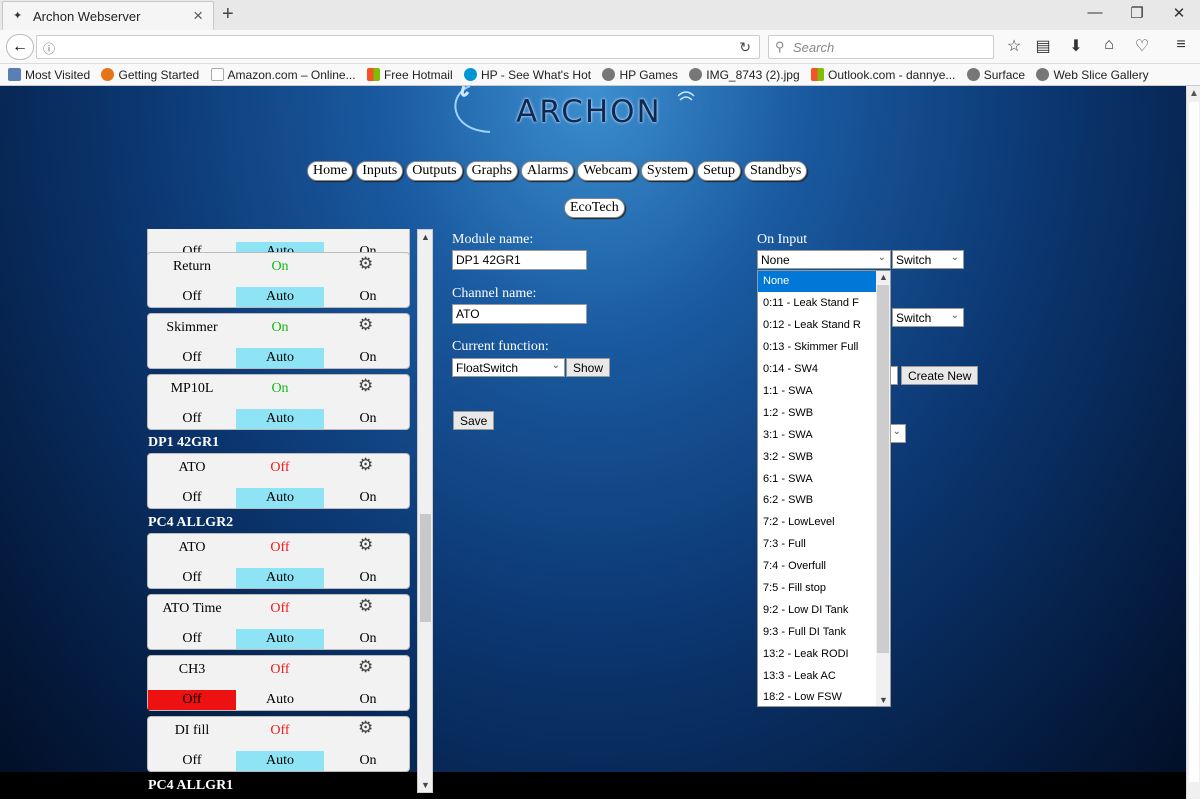 The image size is (1200, 799). What do you see at coordinates (881, 47) in the screenshot?
I see `search-input: ⚲ Search` at bounding box center [881, 47].